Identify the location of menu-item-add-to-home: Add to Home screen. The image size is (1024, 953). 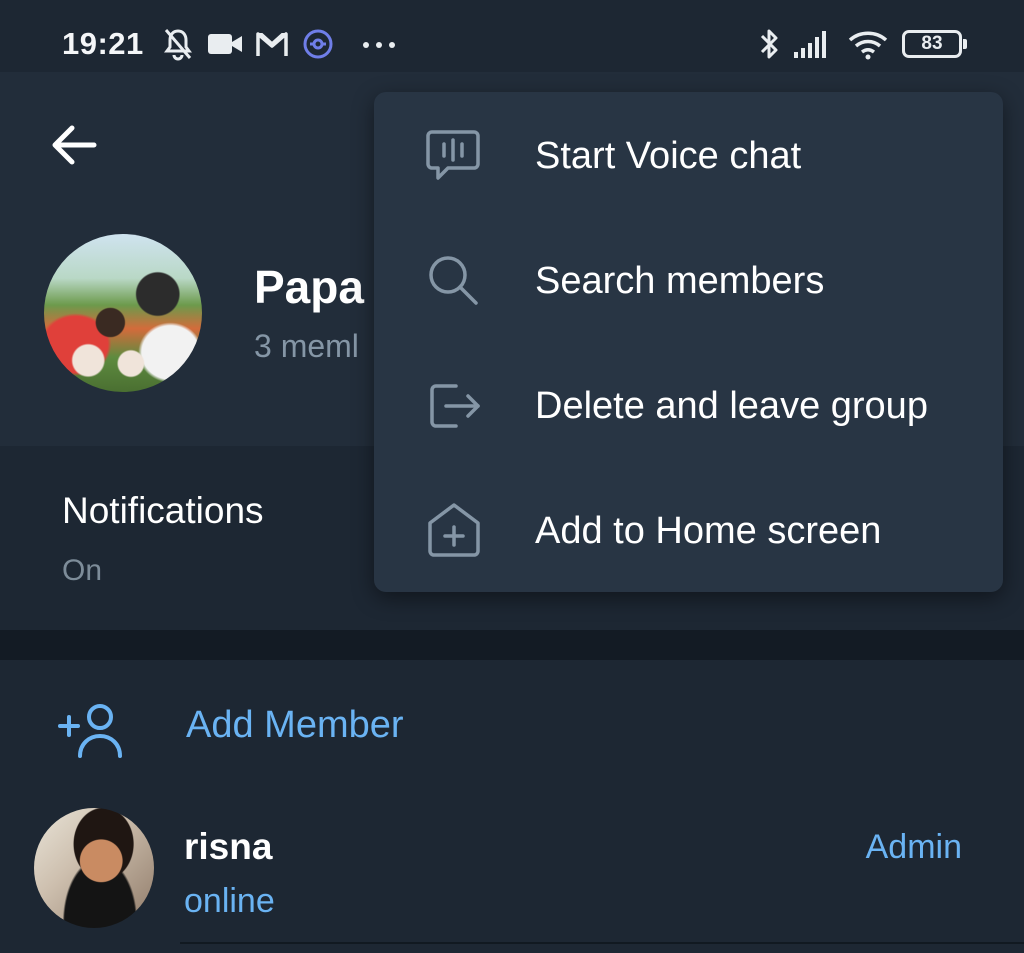
(688, 531).